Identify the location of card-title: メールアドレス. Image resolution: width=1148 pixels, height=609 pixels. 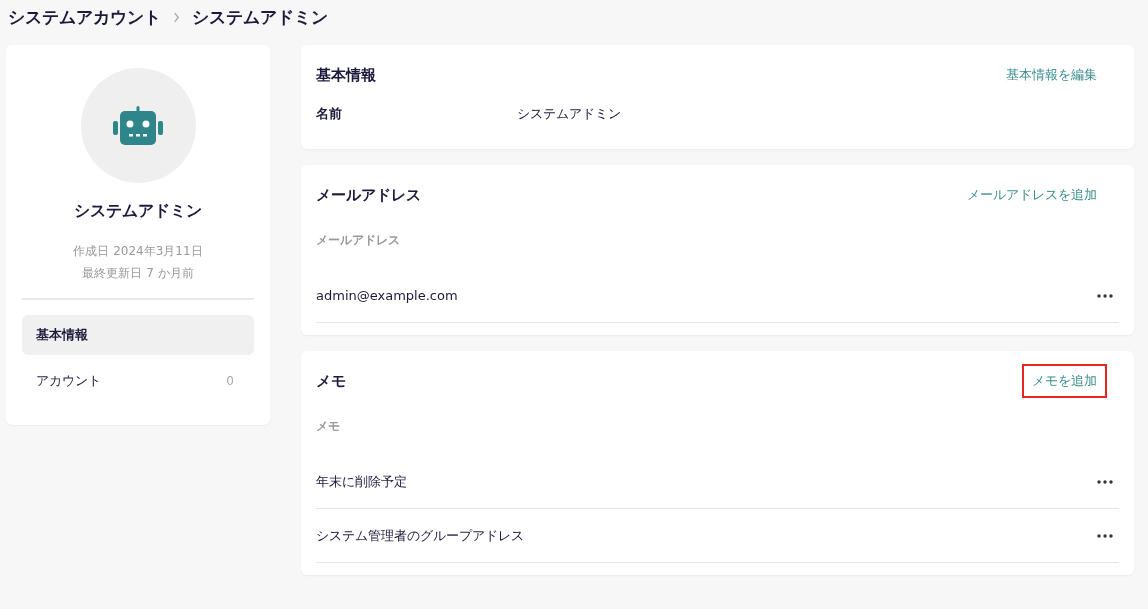
(368, 195).